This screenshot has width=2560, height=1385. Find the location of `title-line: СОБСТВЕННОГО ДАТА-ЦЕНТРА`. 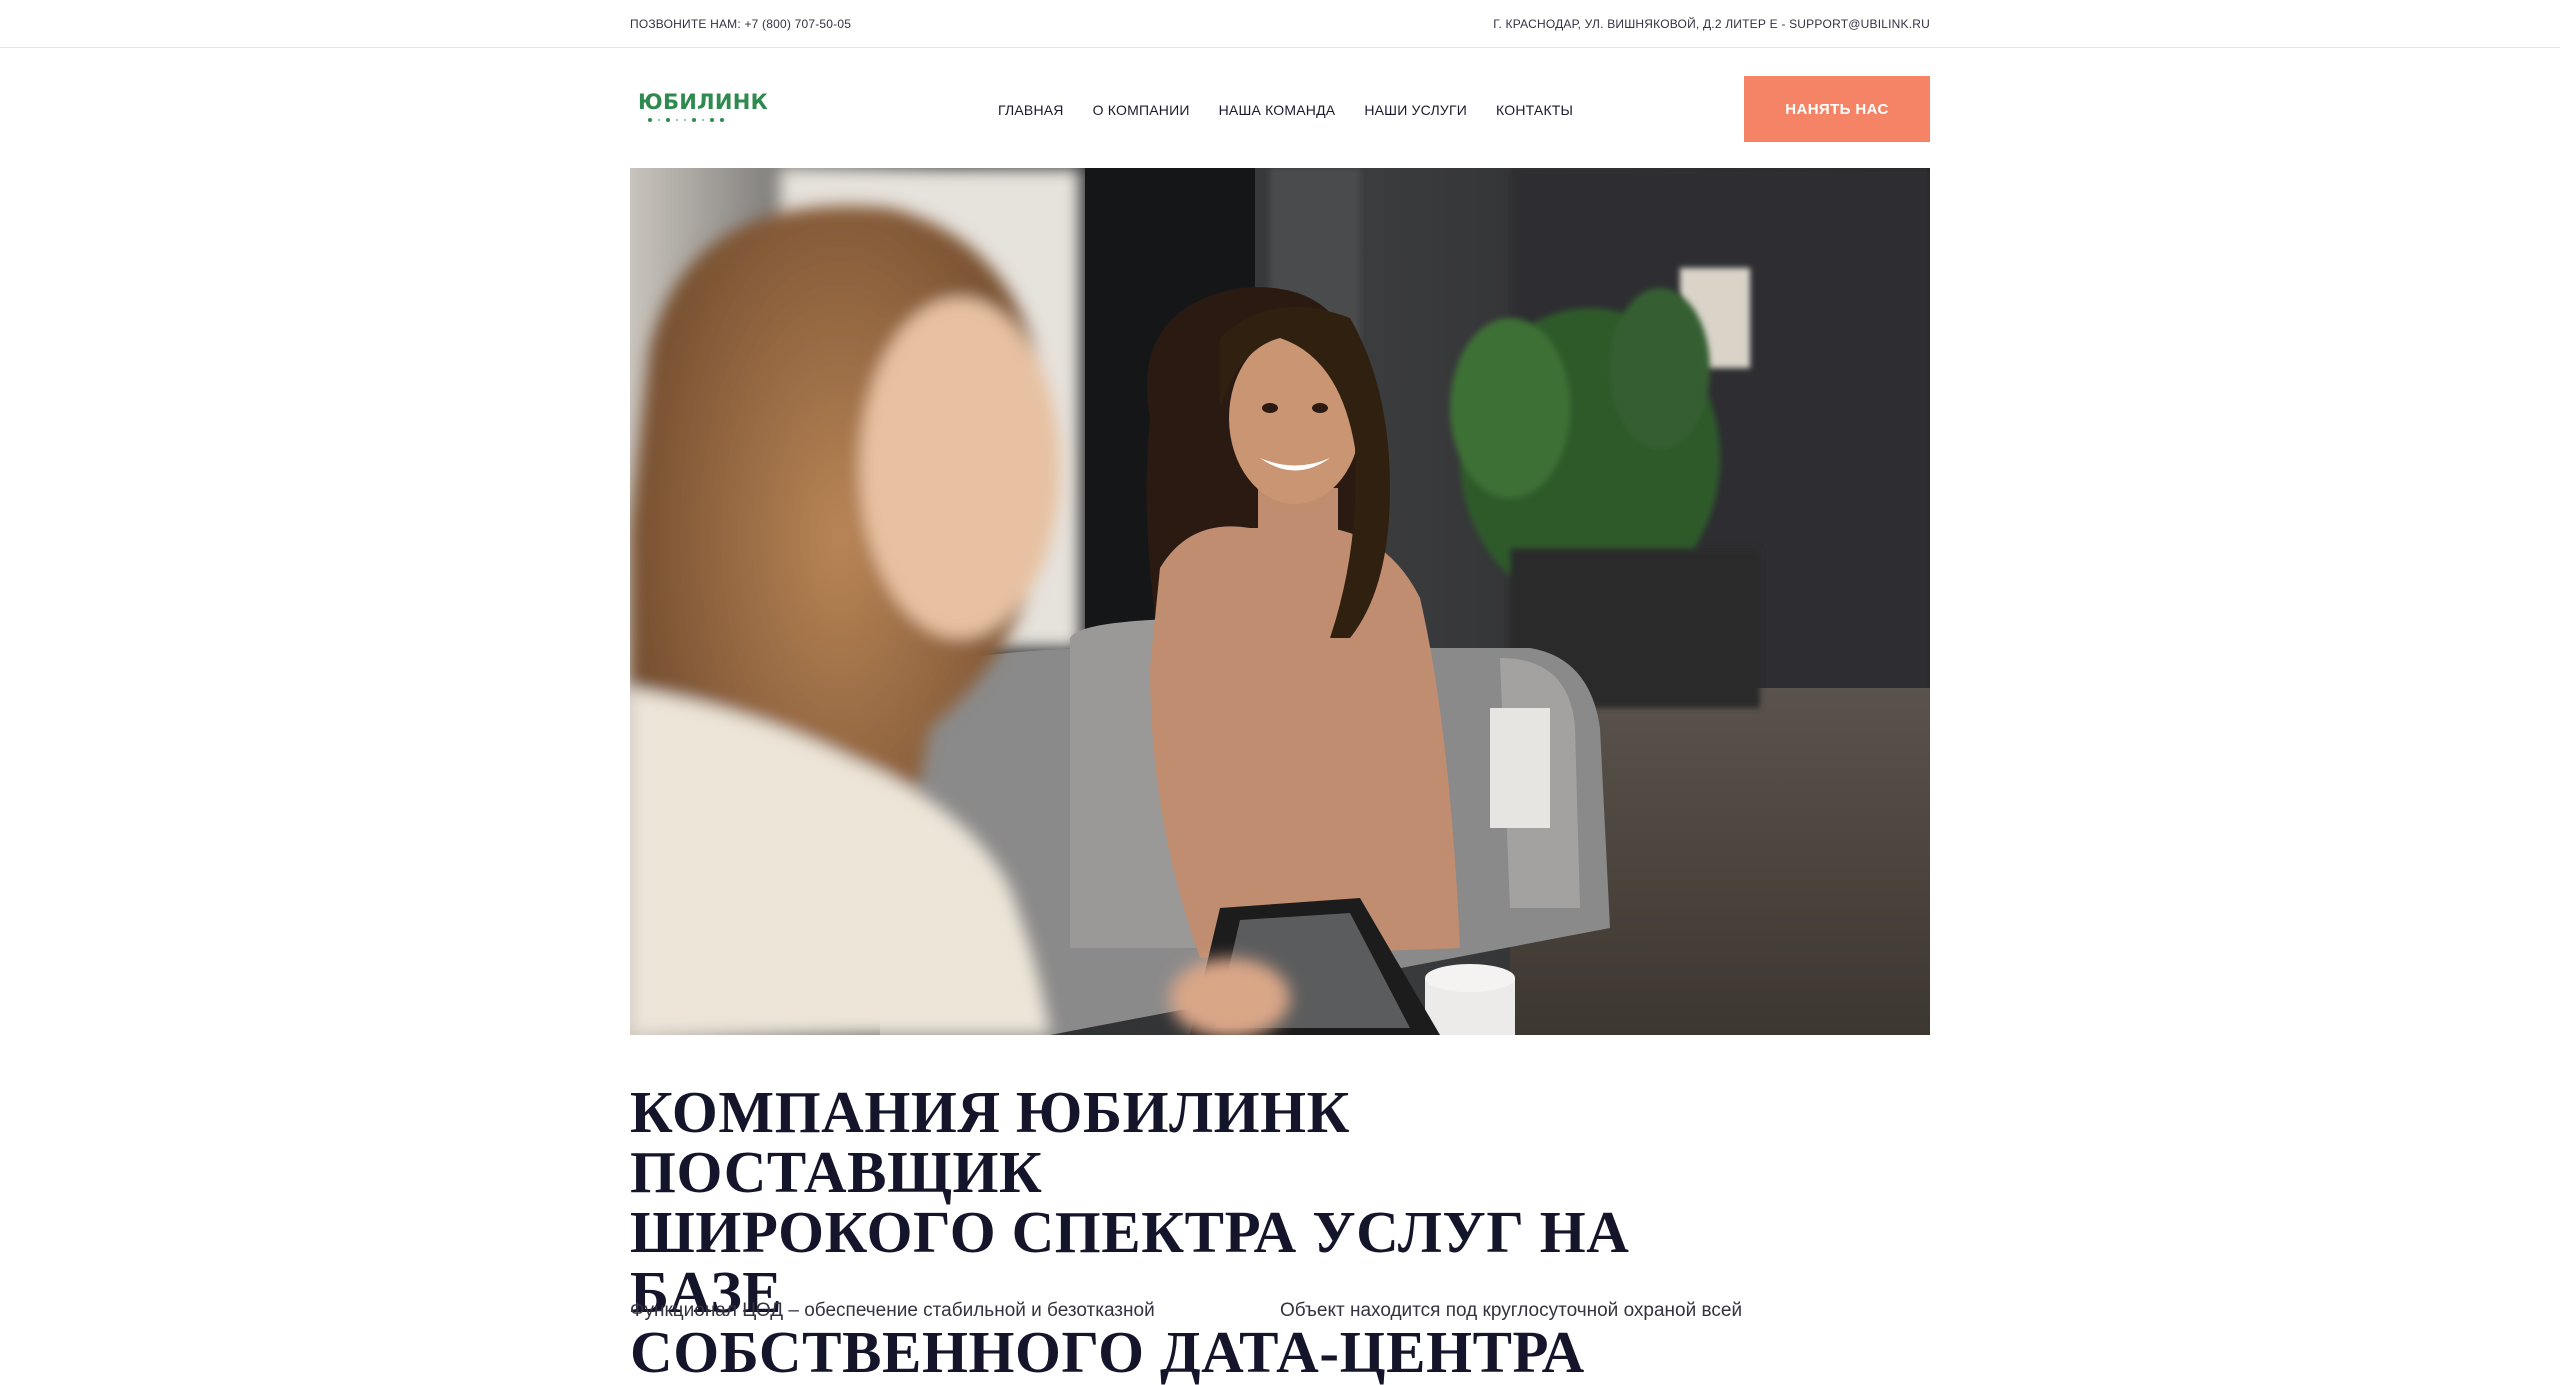

title-line: СОБСТВЕННОГО ДАТА-ЦЕНТРА is located at coordinates (1107, 1352).